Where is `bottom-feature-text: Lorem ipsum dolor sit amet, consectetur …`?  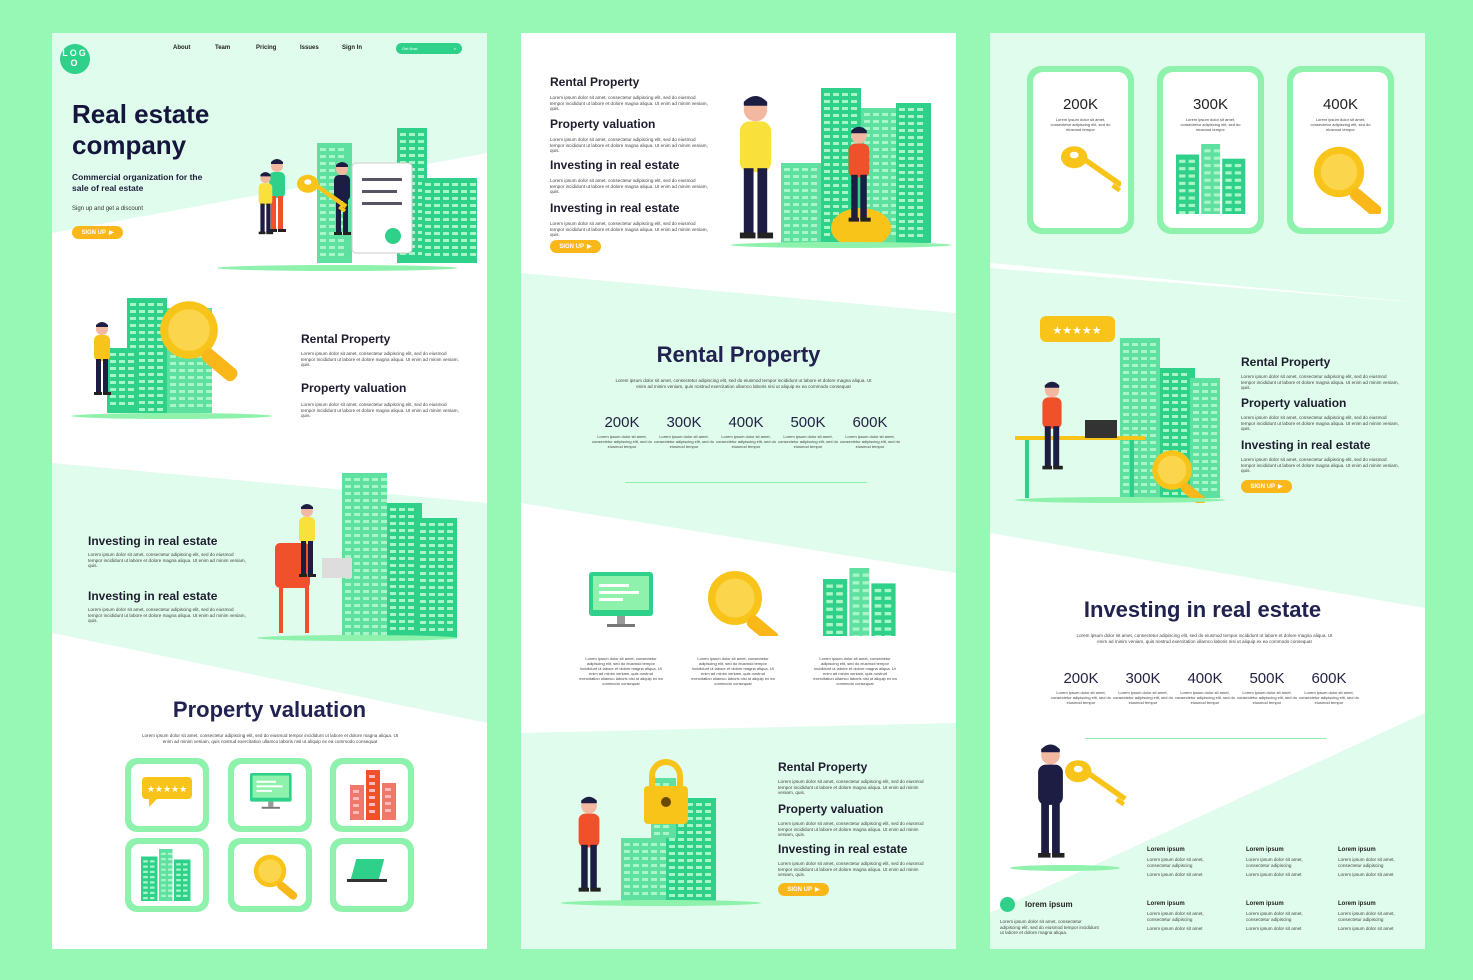
bottom-feature-text: Lorem ipsum dolor sit amet, consectetur … is located at coordinates (851, 869).